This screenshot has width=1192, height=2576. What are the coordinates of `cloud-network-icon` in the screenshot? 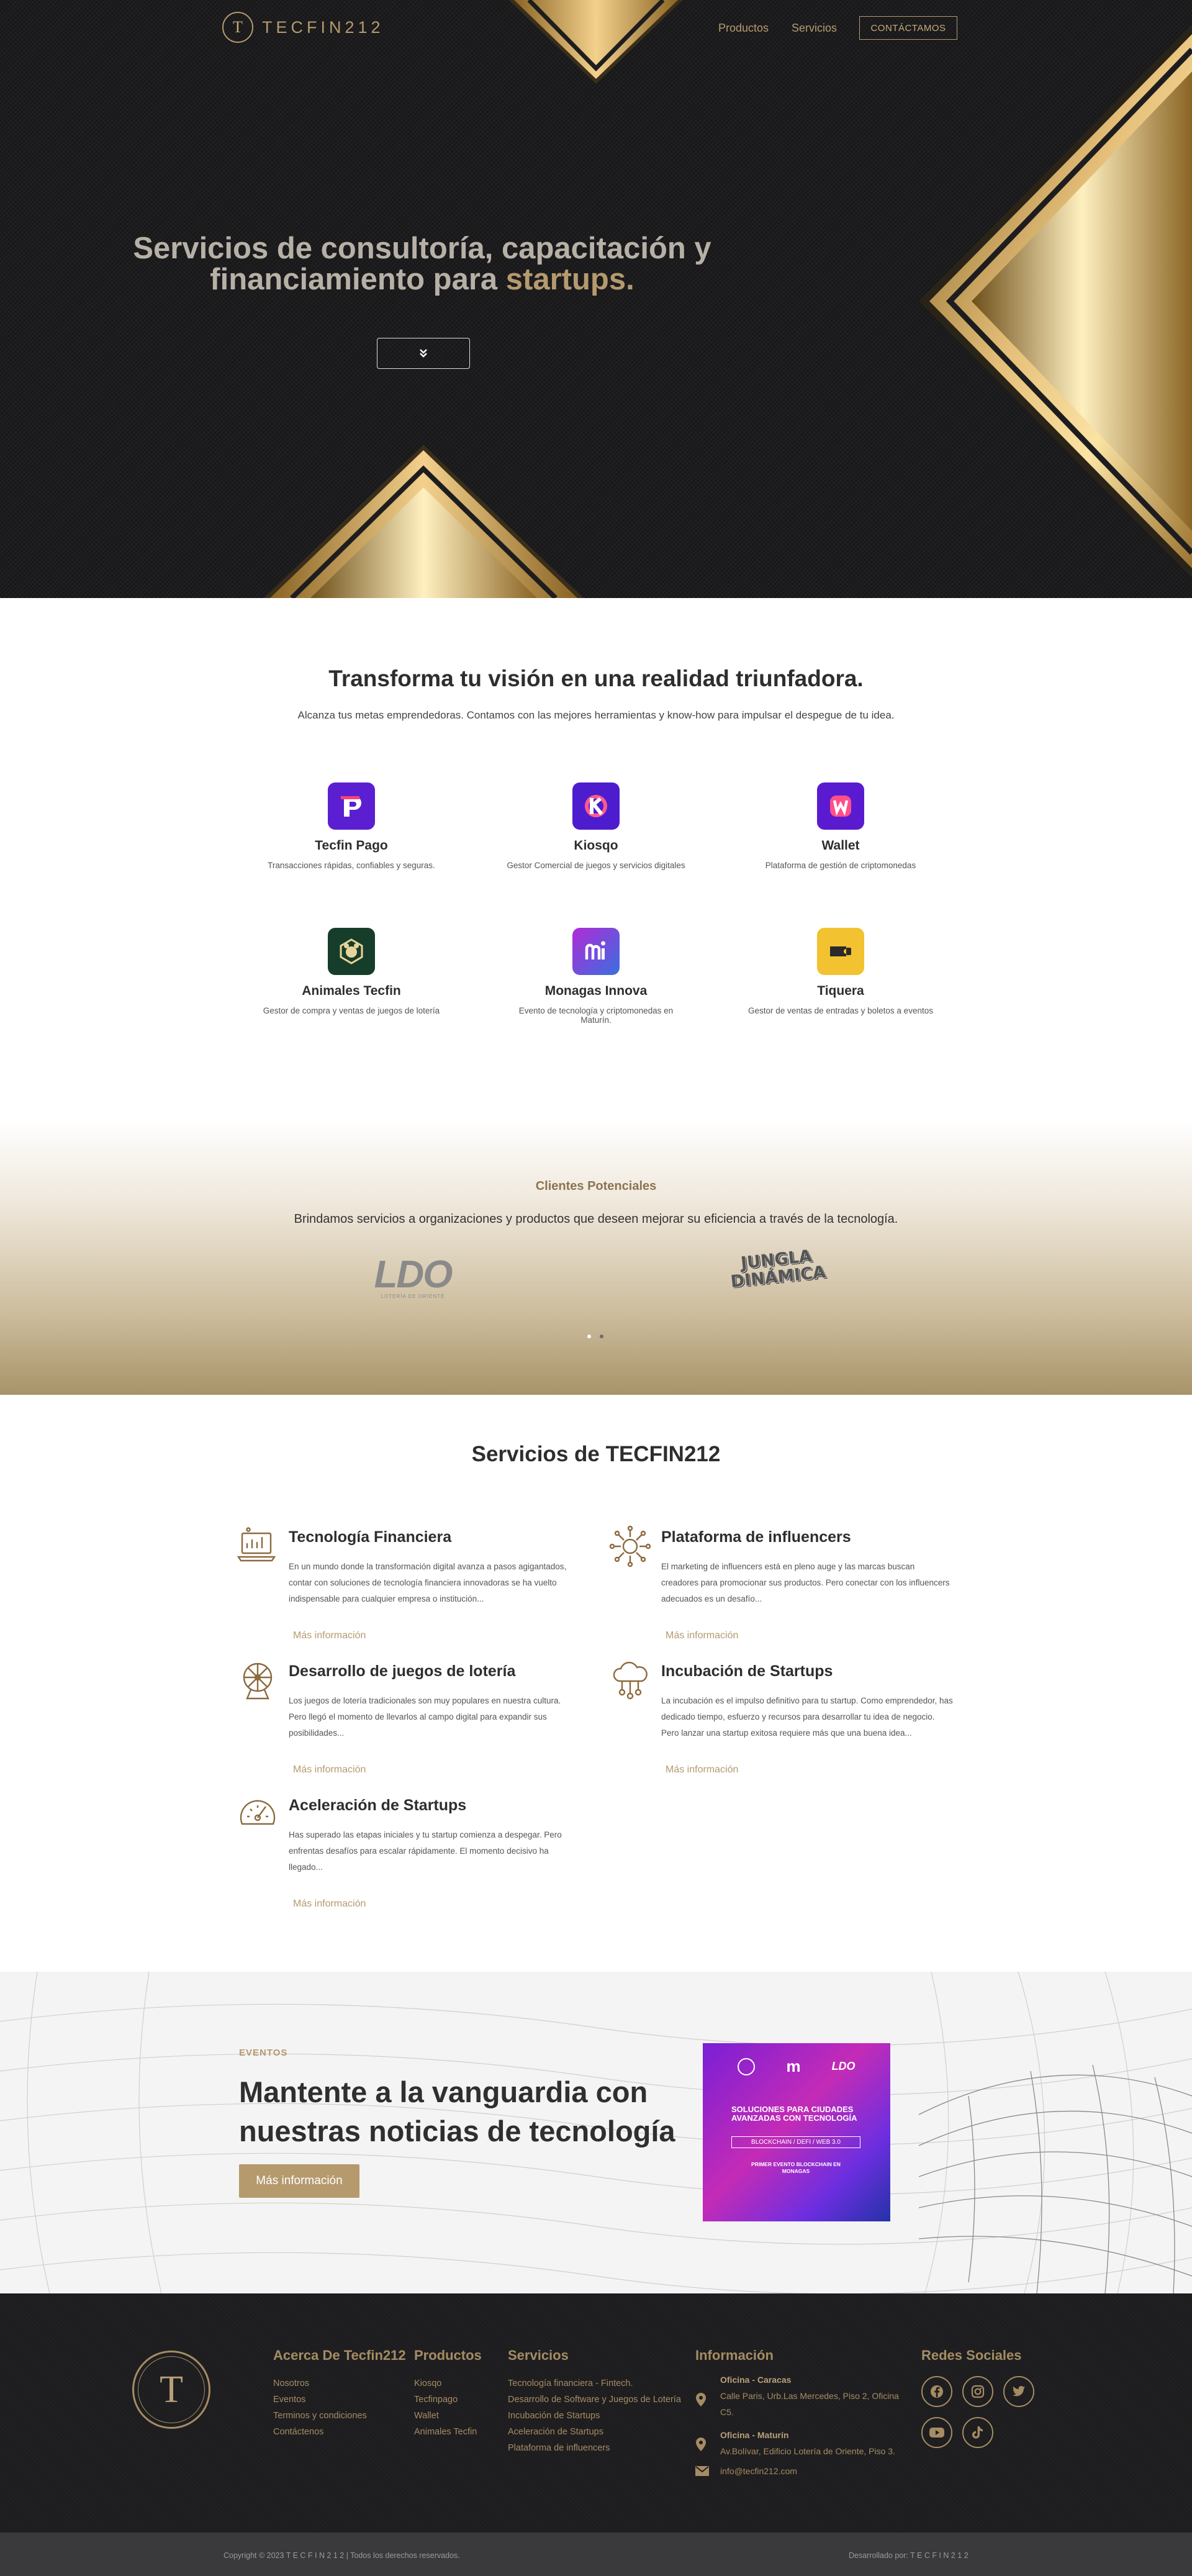 It's located at (630, 1680).